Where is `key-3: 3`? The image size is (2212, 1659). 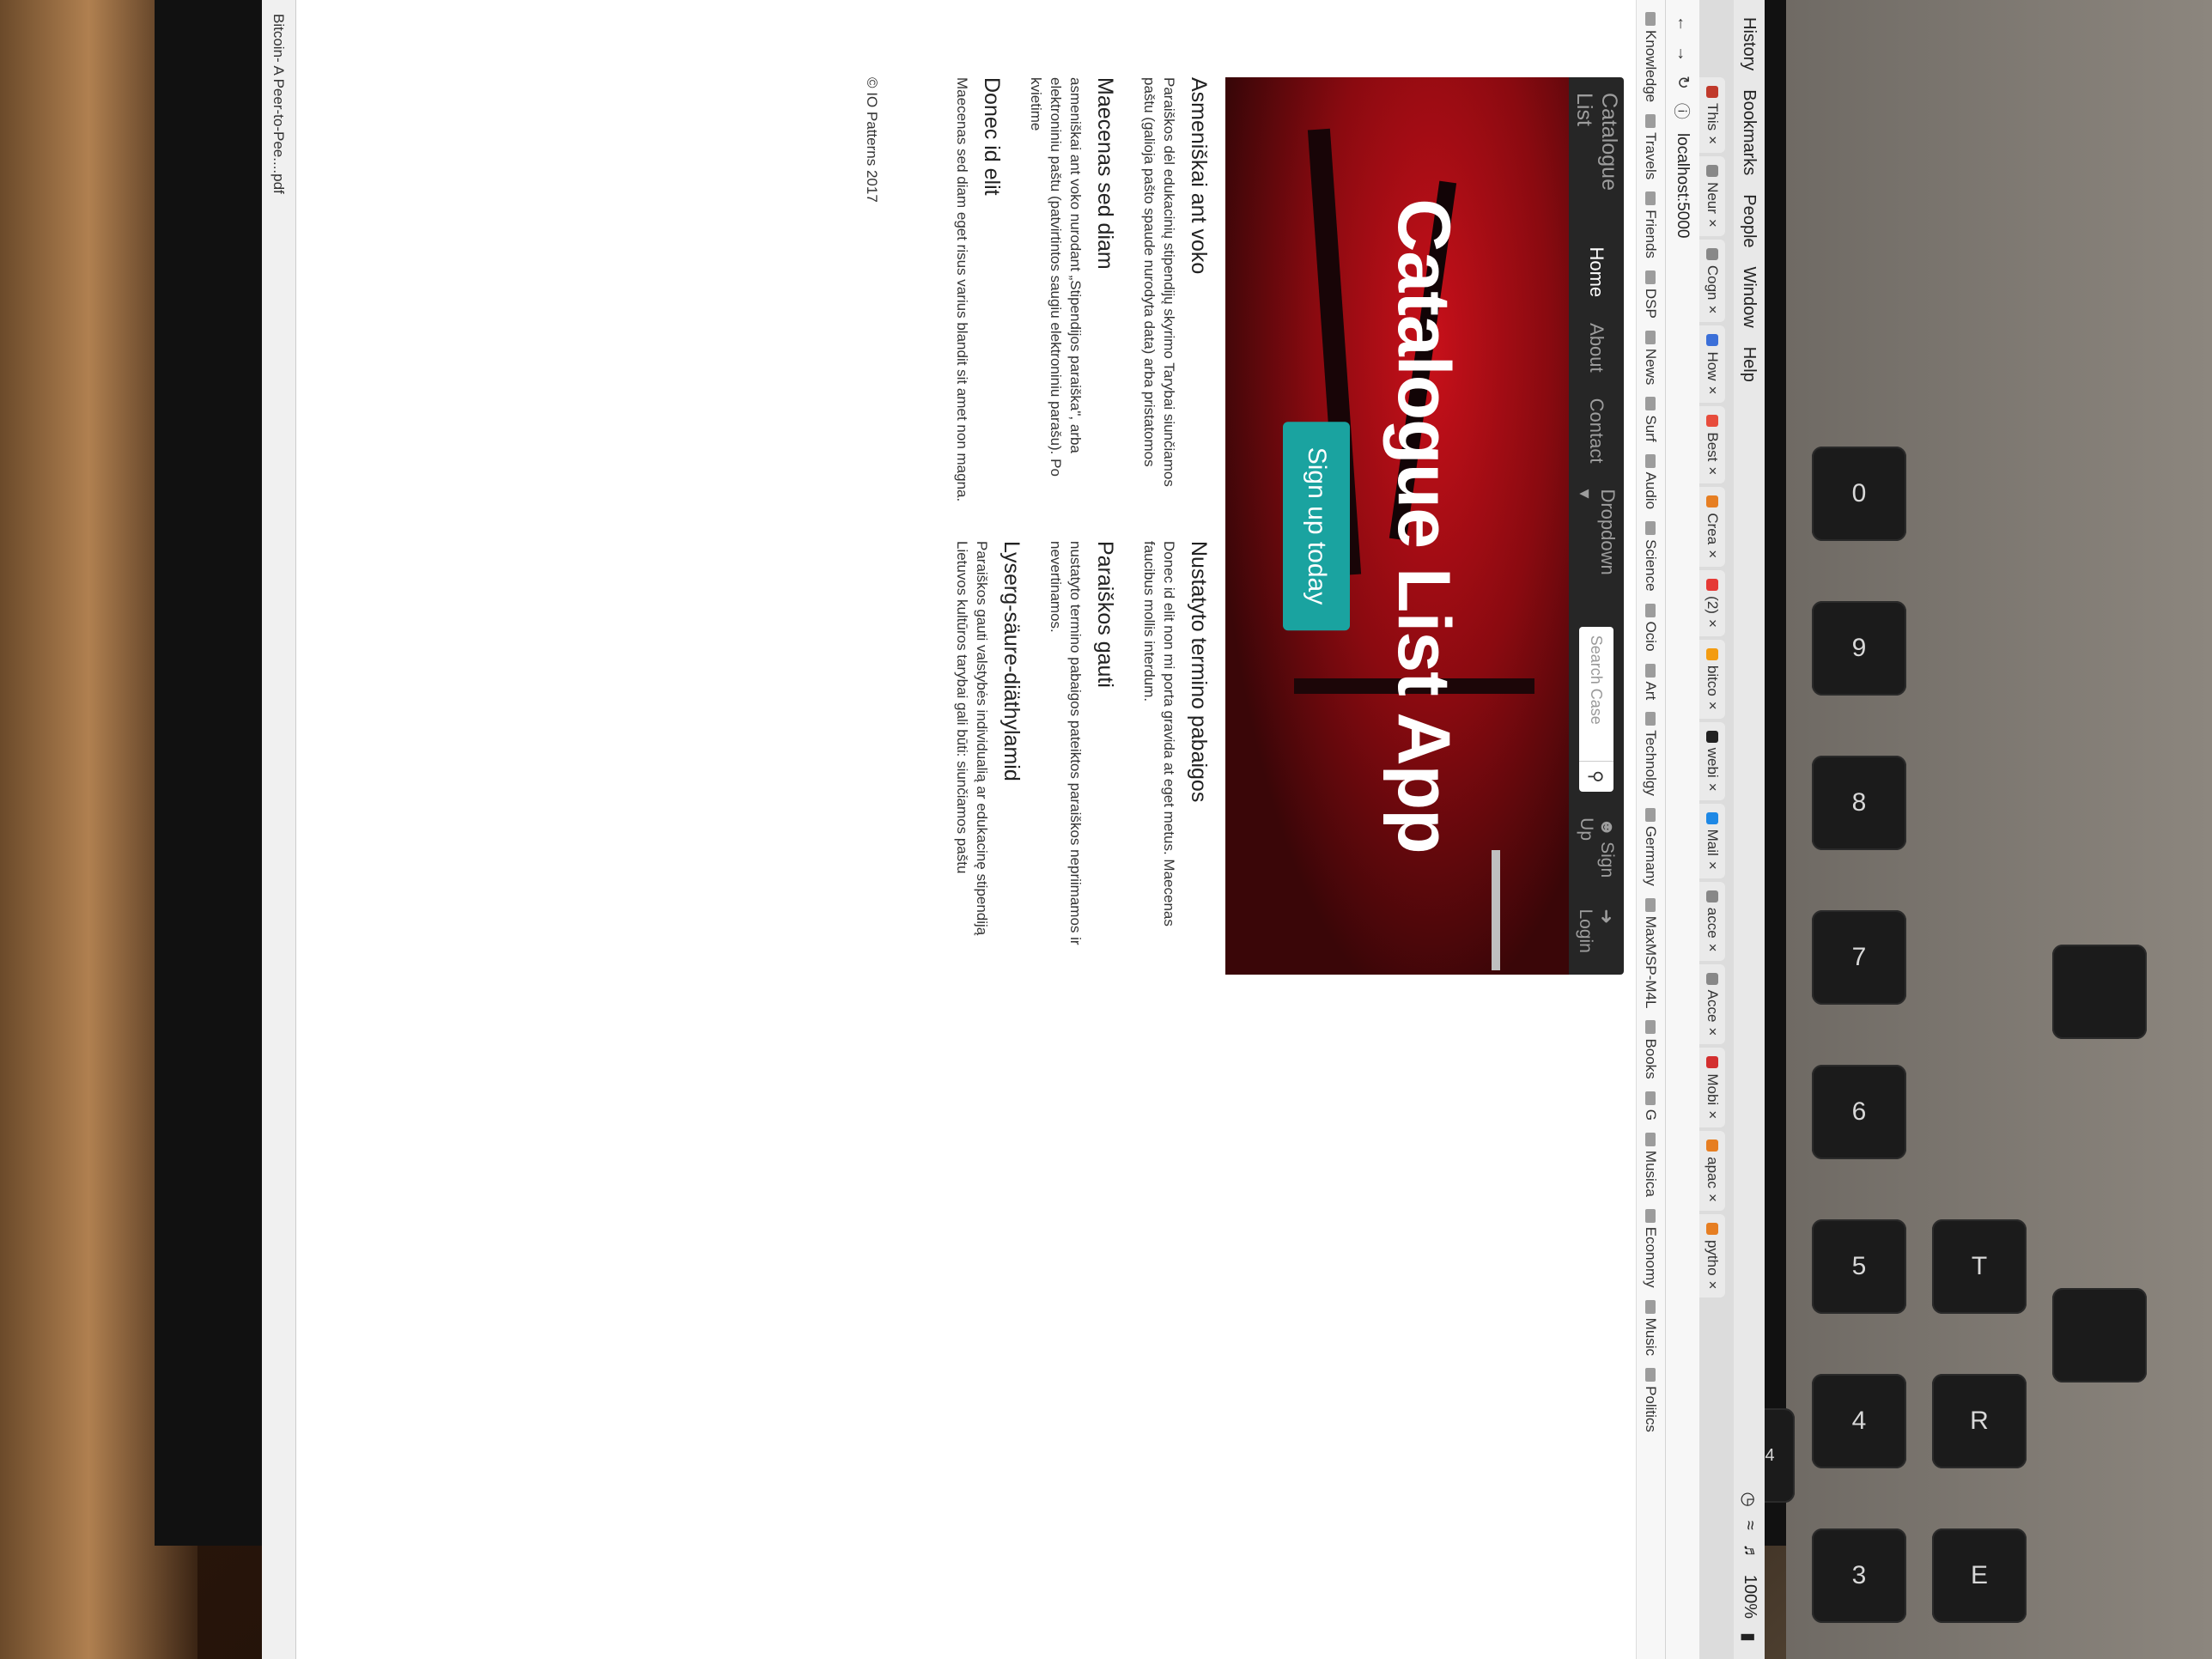
key-3: 3 is located at coordinates (1859, 1575).